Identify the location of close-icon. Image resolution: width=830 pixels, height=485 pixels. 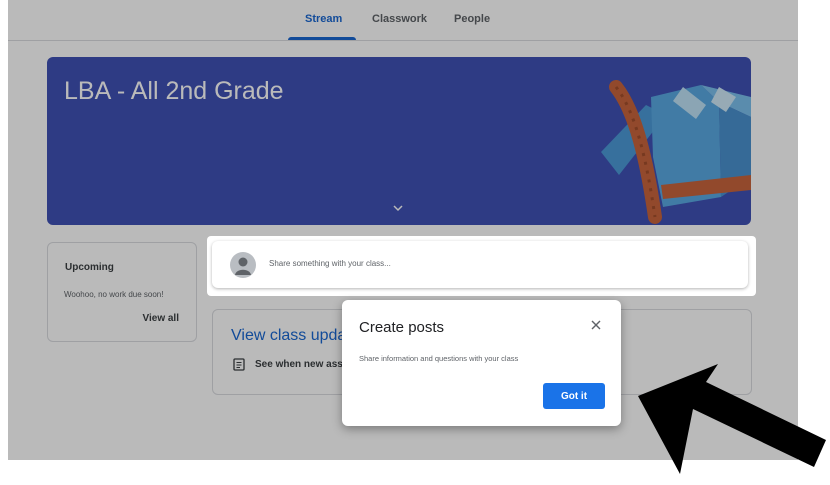
(596, 325).